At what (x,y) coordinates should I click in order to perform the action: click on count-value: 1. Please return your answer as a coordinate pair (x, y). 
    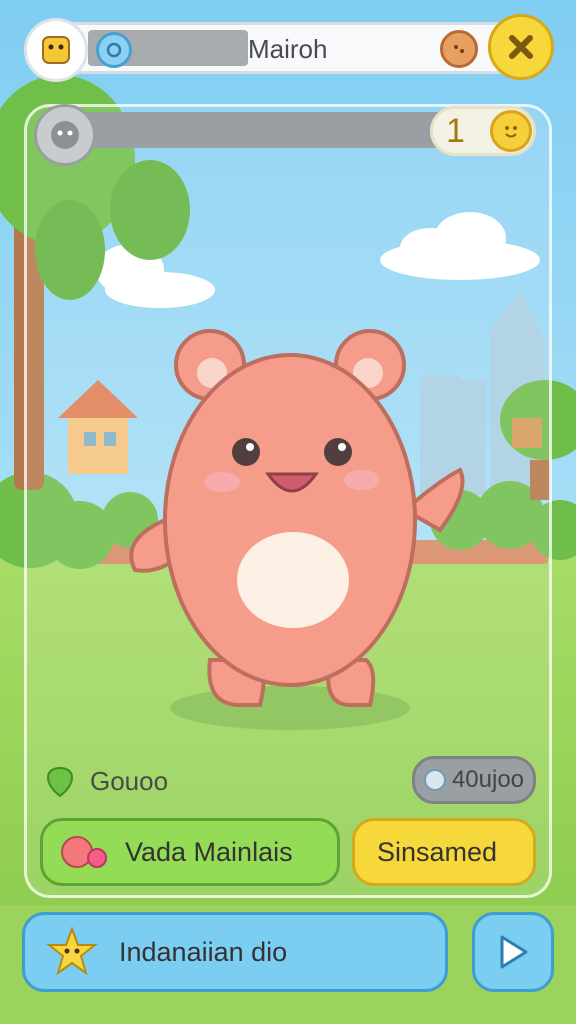
    Looking at the image, I should click on (455, 131).